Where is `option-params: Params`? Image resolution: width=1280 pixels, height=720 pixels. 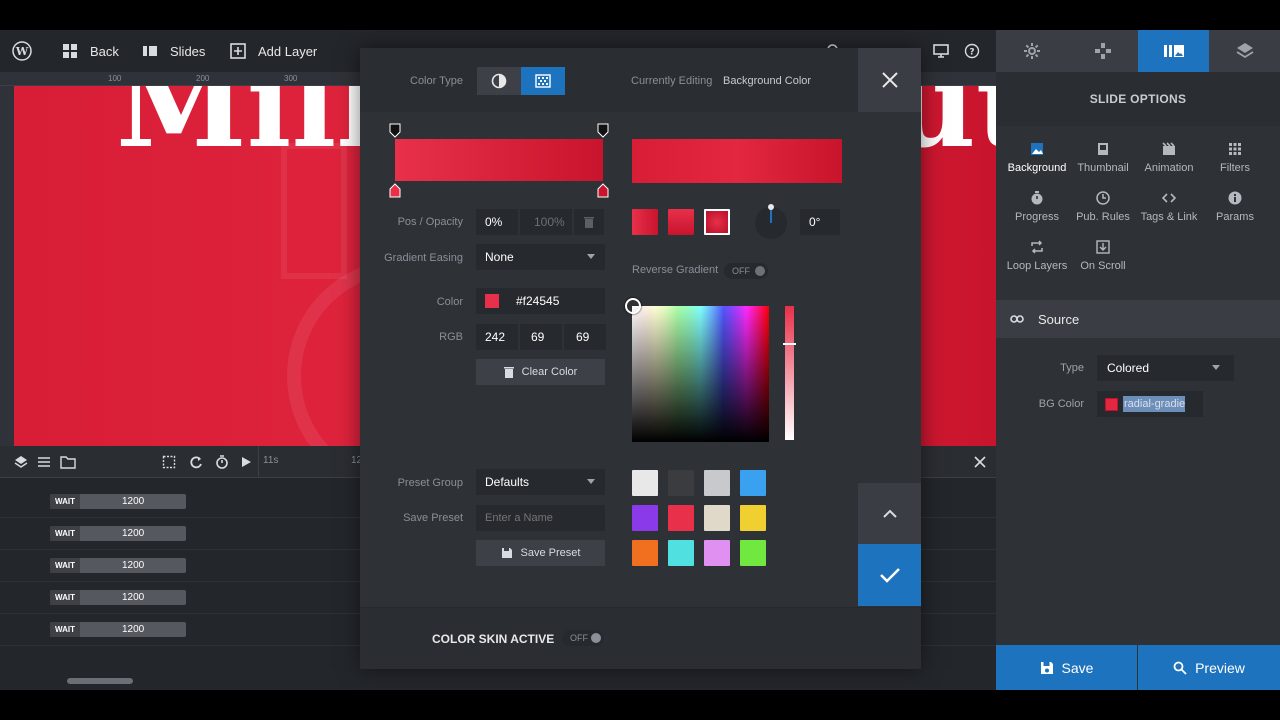
option-params: Params is located at coordinates (1235, 213).